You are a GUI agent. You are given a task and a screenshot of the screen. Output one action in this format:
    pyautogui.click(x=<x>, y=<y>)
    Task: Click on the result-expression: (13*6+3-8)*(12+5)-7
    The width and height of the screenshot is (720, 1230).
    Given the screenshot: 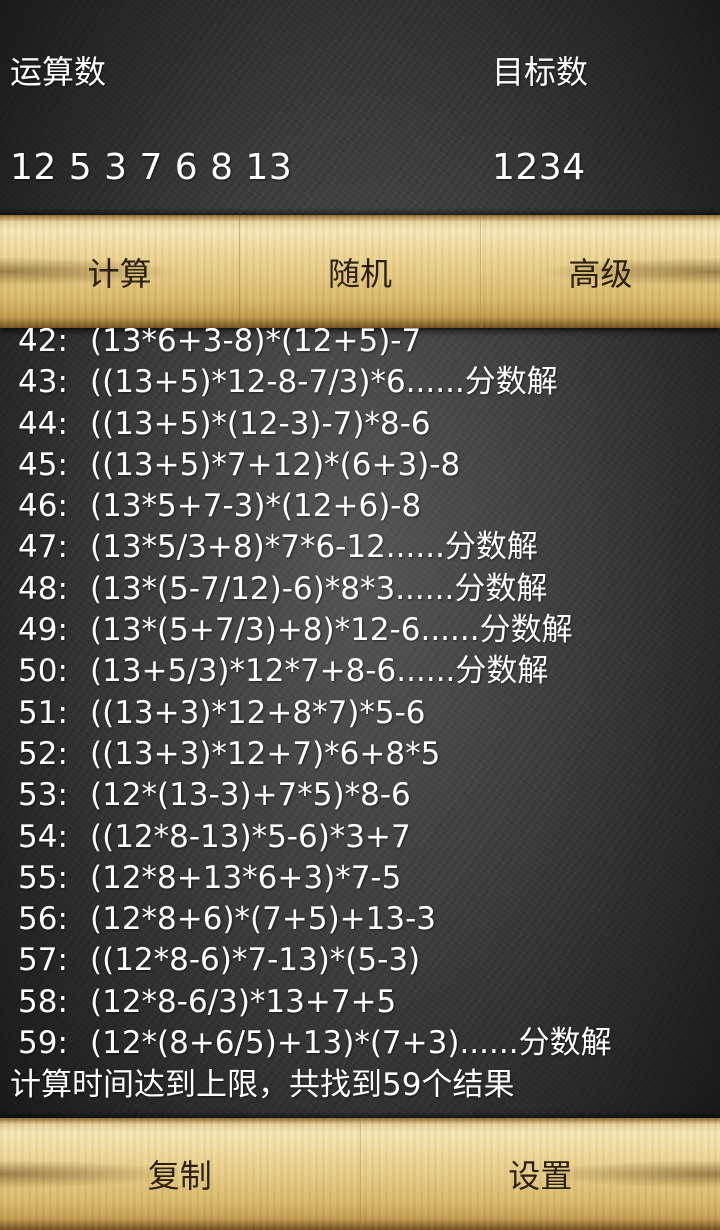 What is the action you would take?
    pyautogui.click(x=256, y=343)
    